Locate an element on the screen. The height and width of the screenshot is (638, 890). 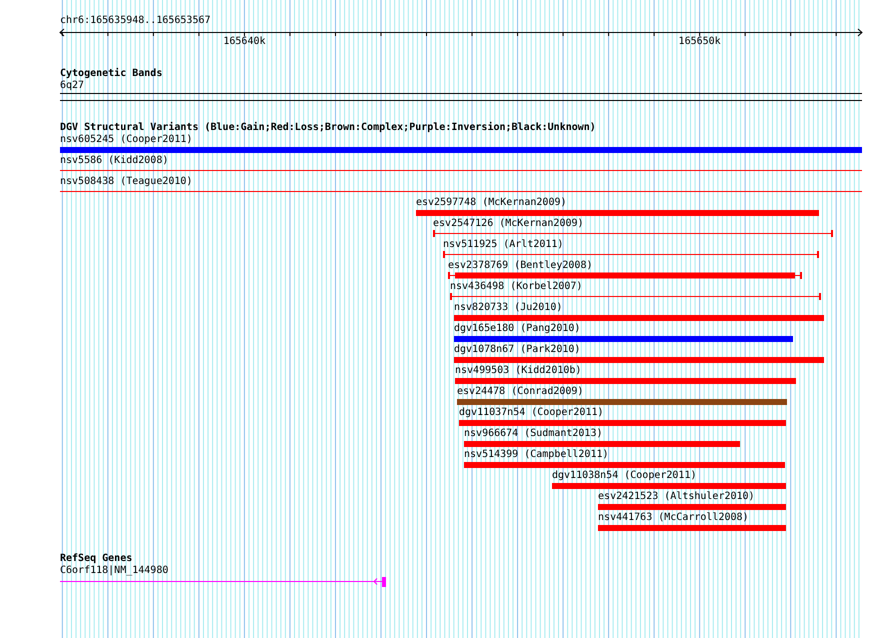
variant-label: dgv1078n67 (Park2010) is located at coordinates (517, 350).